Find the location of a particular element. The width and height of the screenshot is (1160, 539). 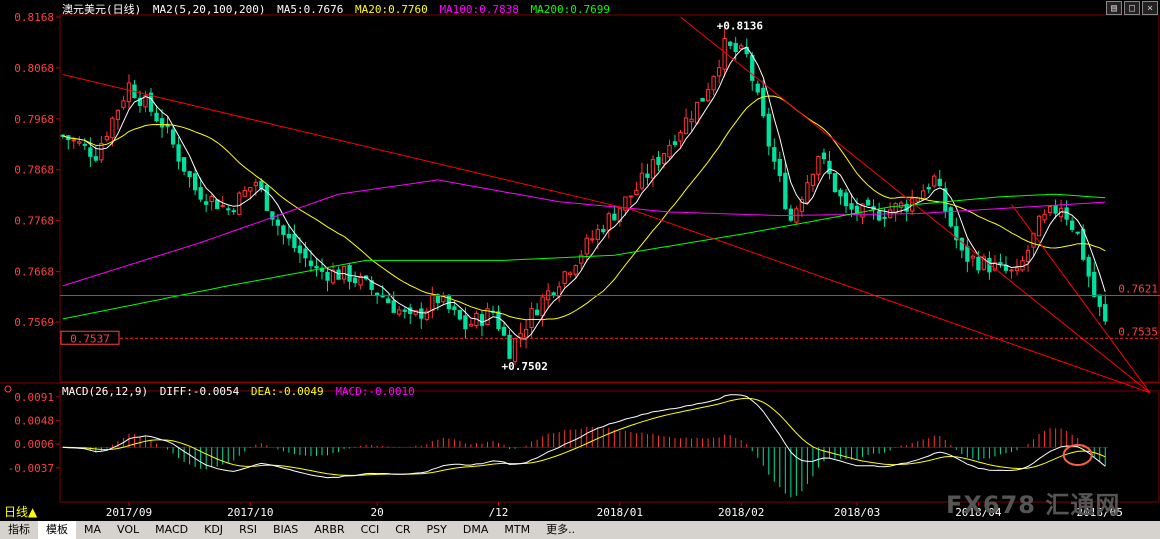

ma5-value: MA5:0.7676 is located at coordinates (310, 9).